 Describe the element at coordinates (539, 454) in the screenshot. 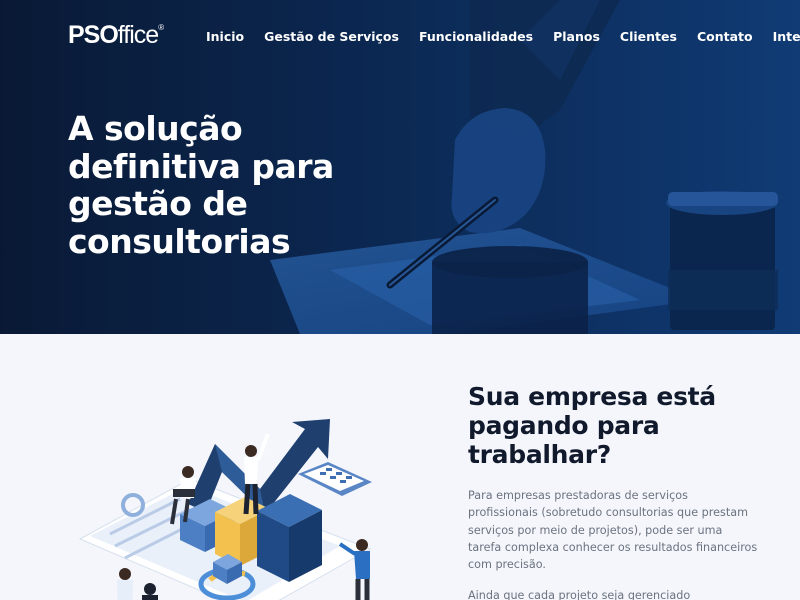

I see `intro-heading-rest: trabalhar?` at that location.